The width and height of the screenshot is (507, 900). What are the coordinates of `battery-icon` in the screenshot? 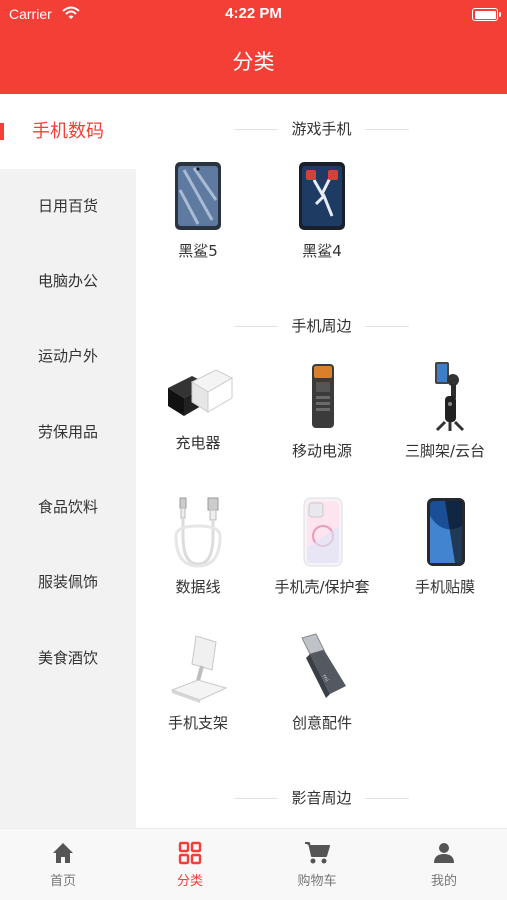 It's located at (486, 14).